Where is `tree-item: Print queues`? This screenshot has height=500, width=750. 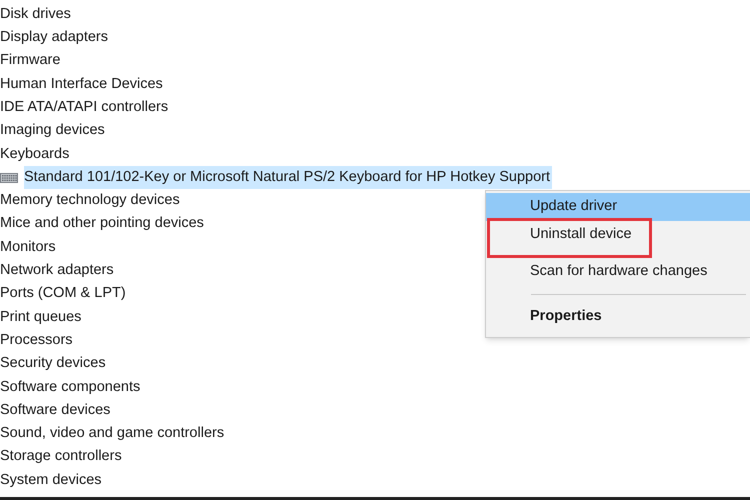 tree-item: Print queues is located at coordinates (41, 318).